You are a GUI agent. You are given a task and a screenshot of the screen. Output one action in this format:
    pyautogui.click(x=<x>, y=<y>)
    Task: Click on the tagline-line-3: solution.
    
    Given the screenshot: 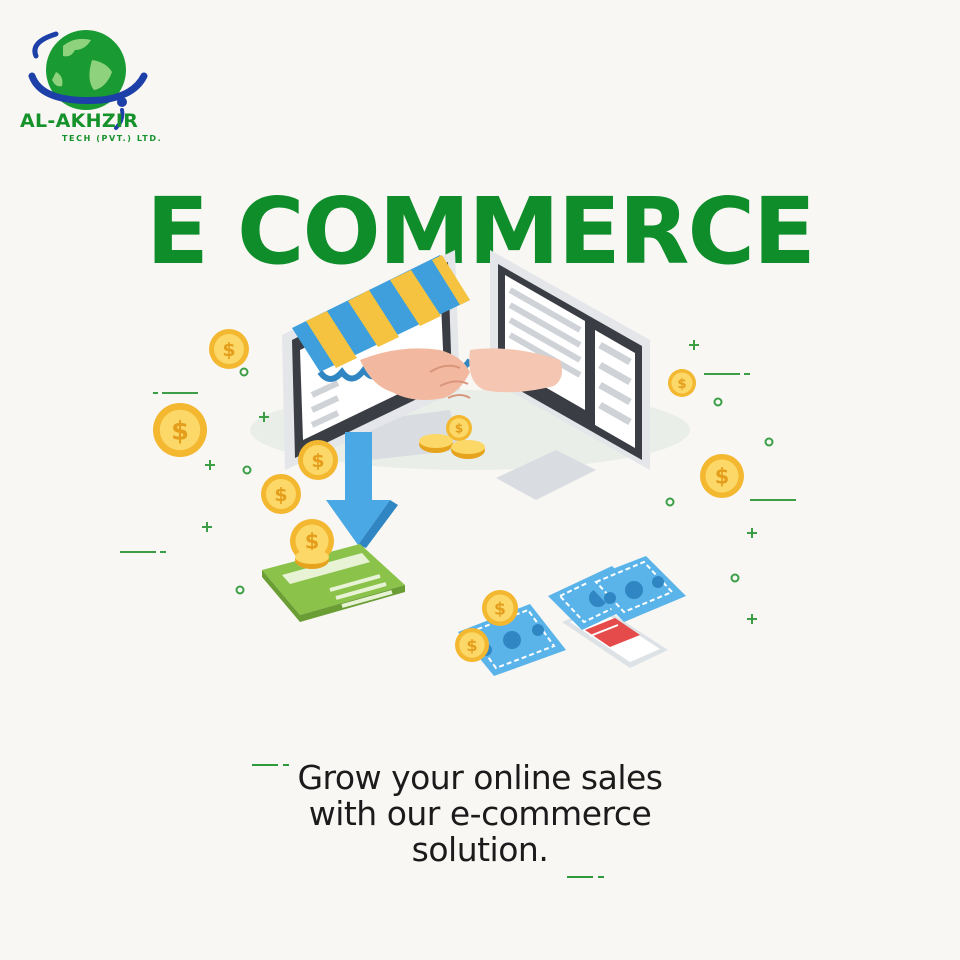 What is the action you would take?
    pyautogui.click(x=480, y=849)
    